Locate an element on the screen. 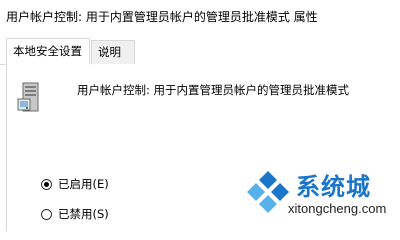 Image resolution: width=400 pixels, height=240 pixels. tab-explain: 说明 is located at coordinates (113, 52).